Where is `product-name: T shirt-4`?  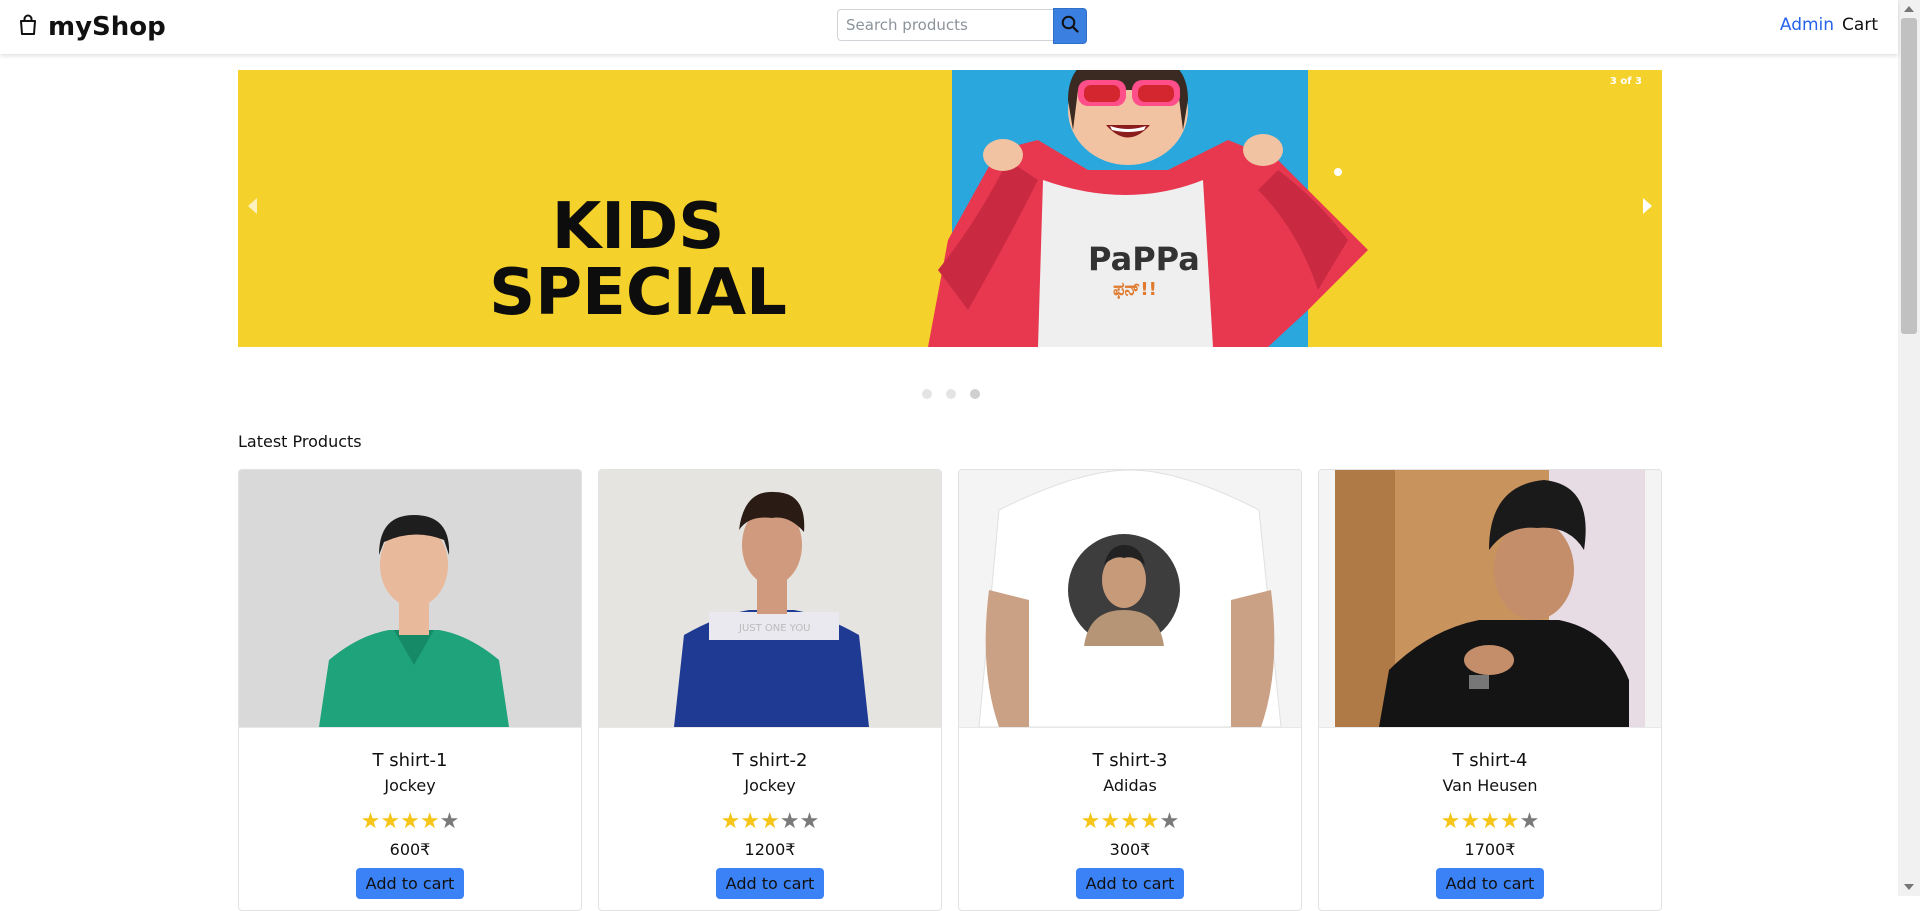 product-name: T shirt-4 is located at coordinates (1490, 761).